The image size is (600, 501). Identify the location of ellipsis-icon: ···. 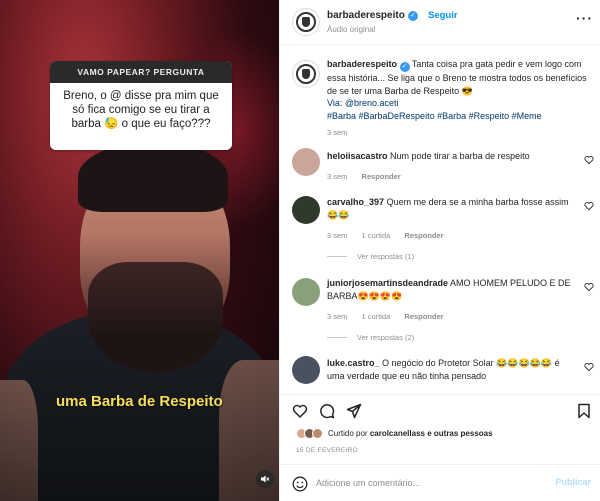
(584, 18).